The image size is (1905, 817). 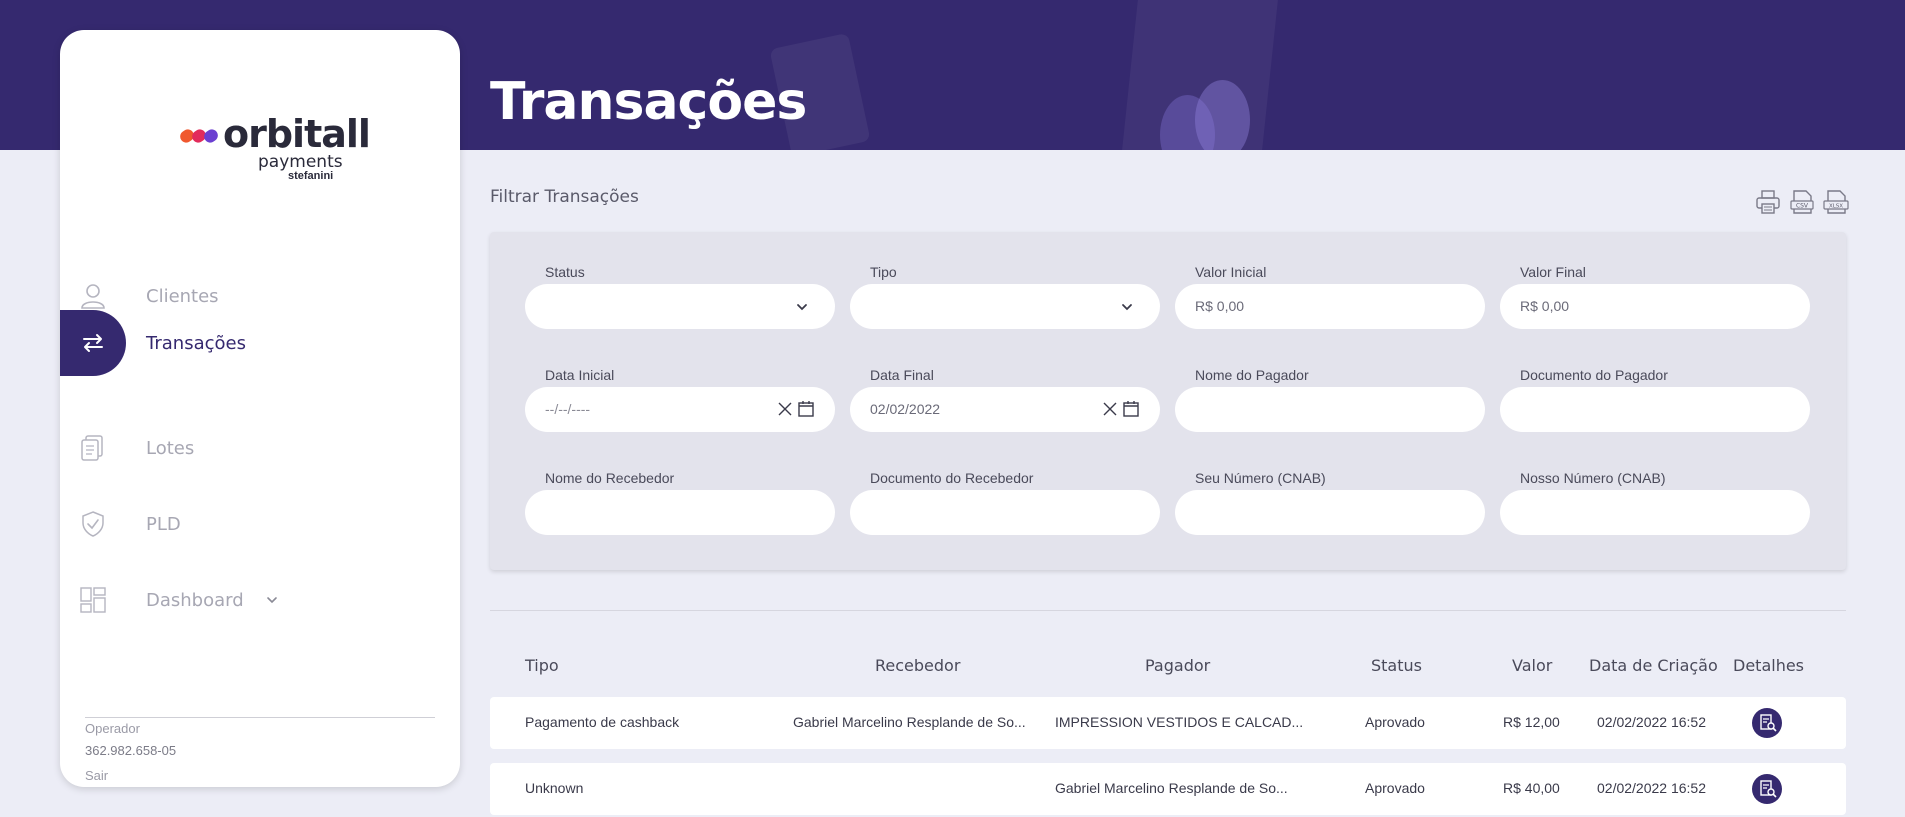 I want to click on column-header-detalhes: Detalhes, so click(x=1769, y=665).